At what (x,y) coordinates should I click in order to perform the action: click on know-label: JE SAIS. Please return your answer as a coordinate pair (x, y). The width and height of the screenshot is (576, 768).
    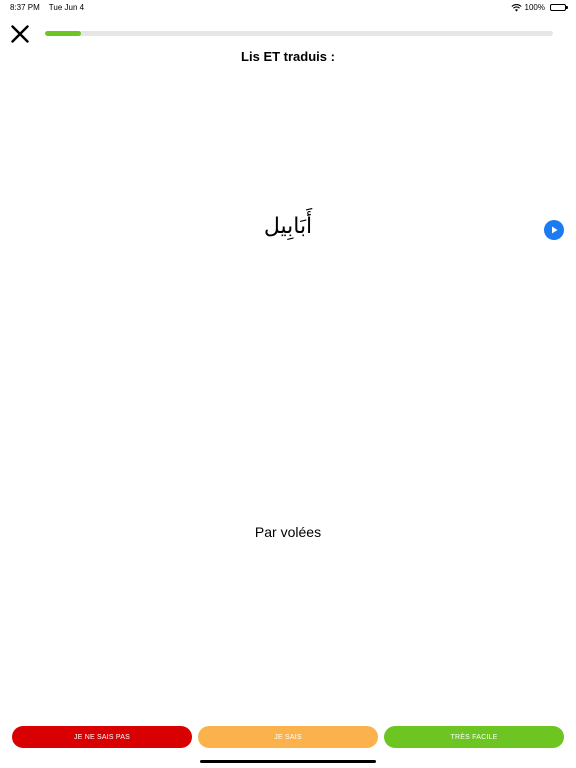
    Looking at the image, I should click on (288, 737).